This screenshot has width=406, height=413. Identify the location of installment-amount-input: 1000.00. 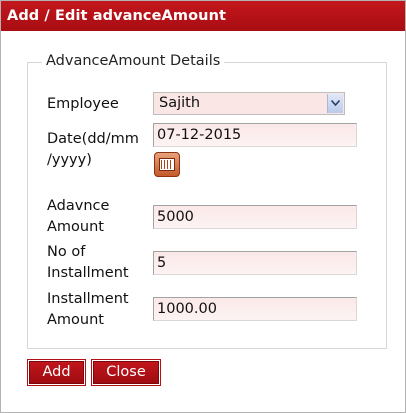
(255, 309).